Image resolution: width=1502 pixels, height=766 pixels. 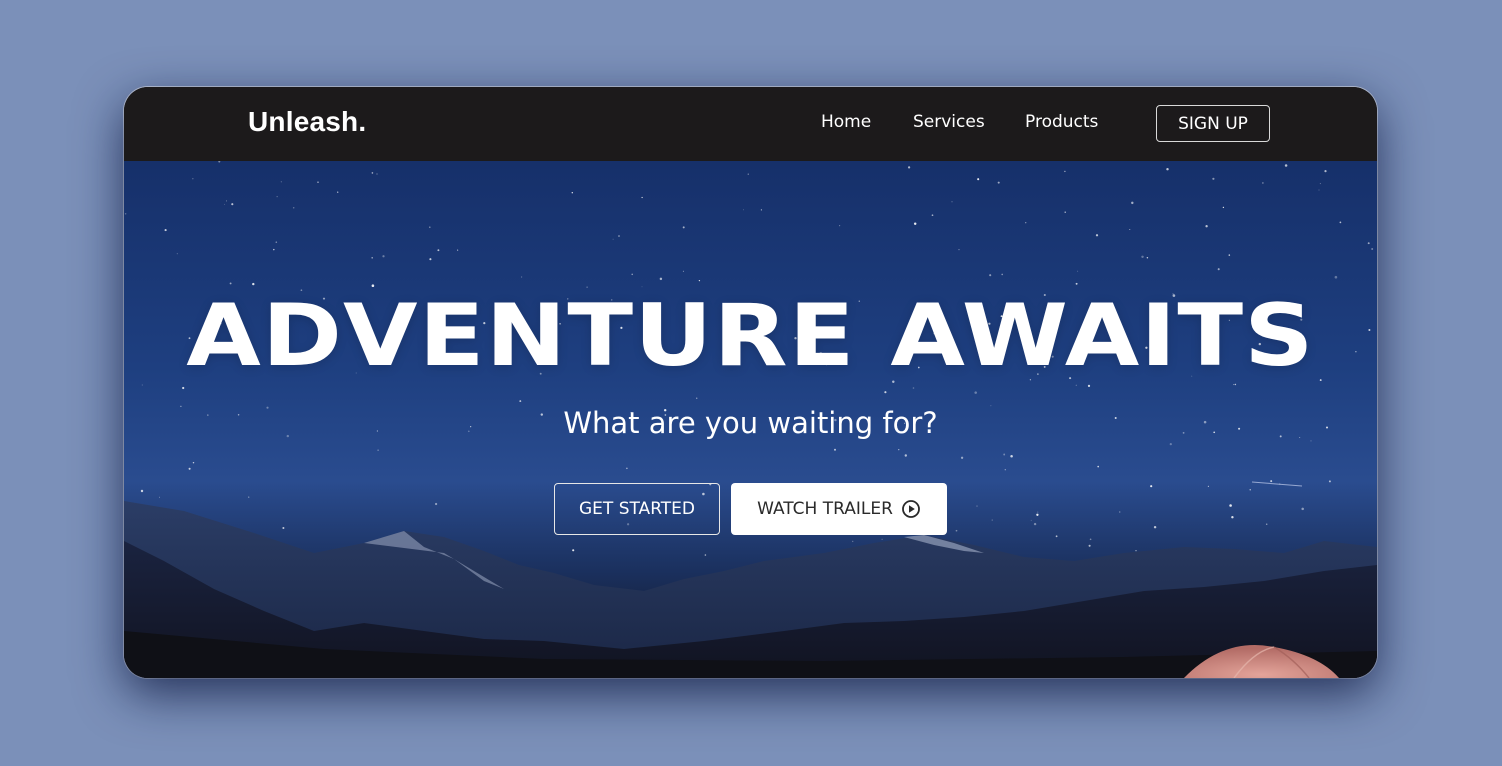 What do you see at coordinates (846, 122) in the screenshot?
I see `nav-link-home: Home` at bounding box center [846, 122].